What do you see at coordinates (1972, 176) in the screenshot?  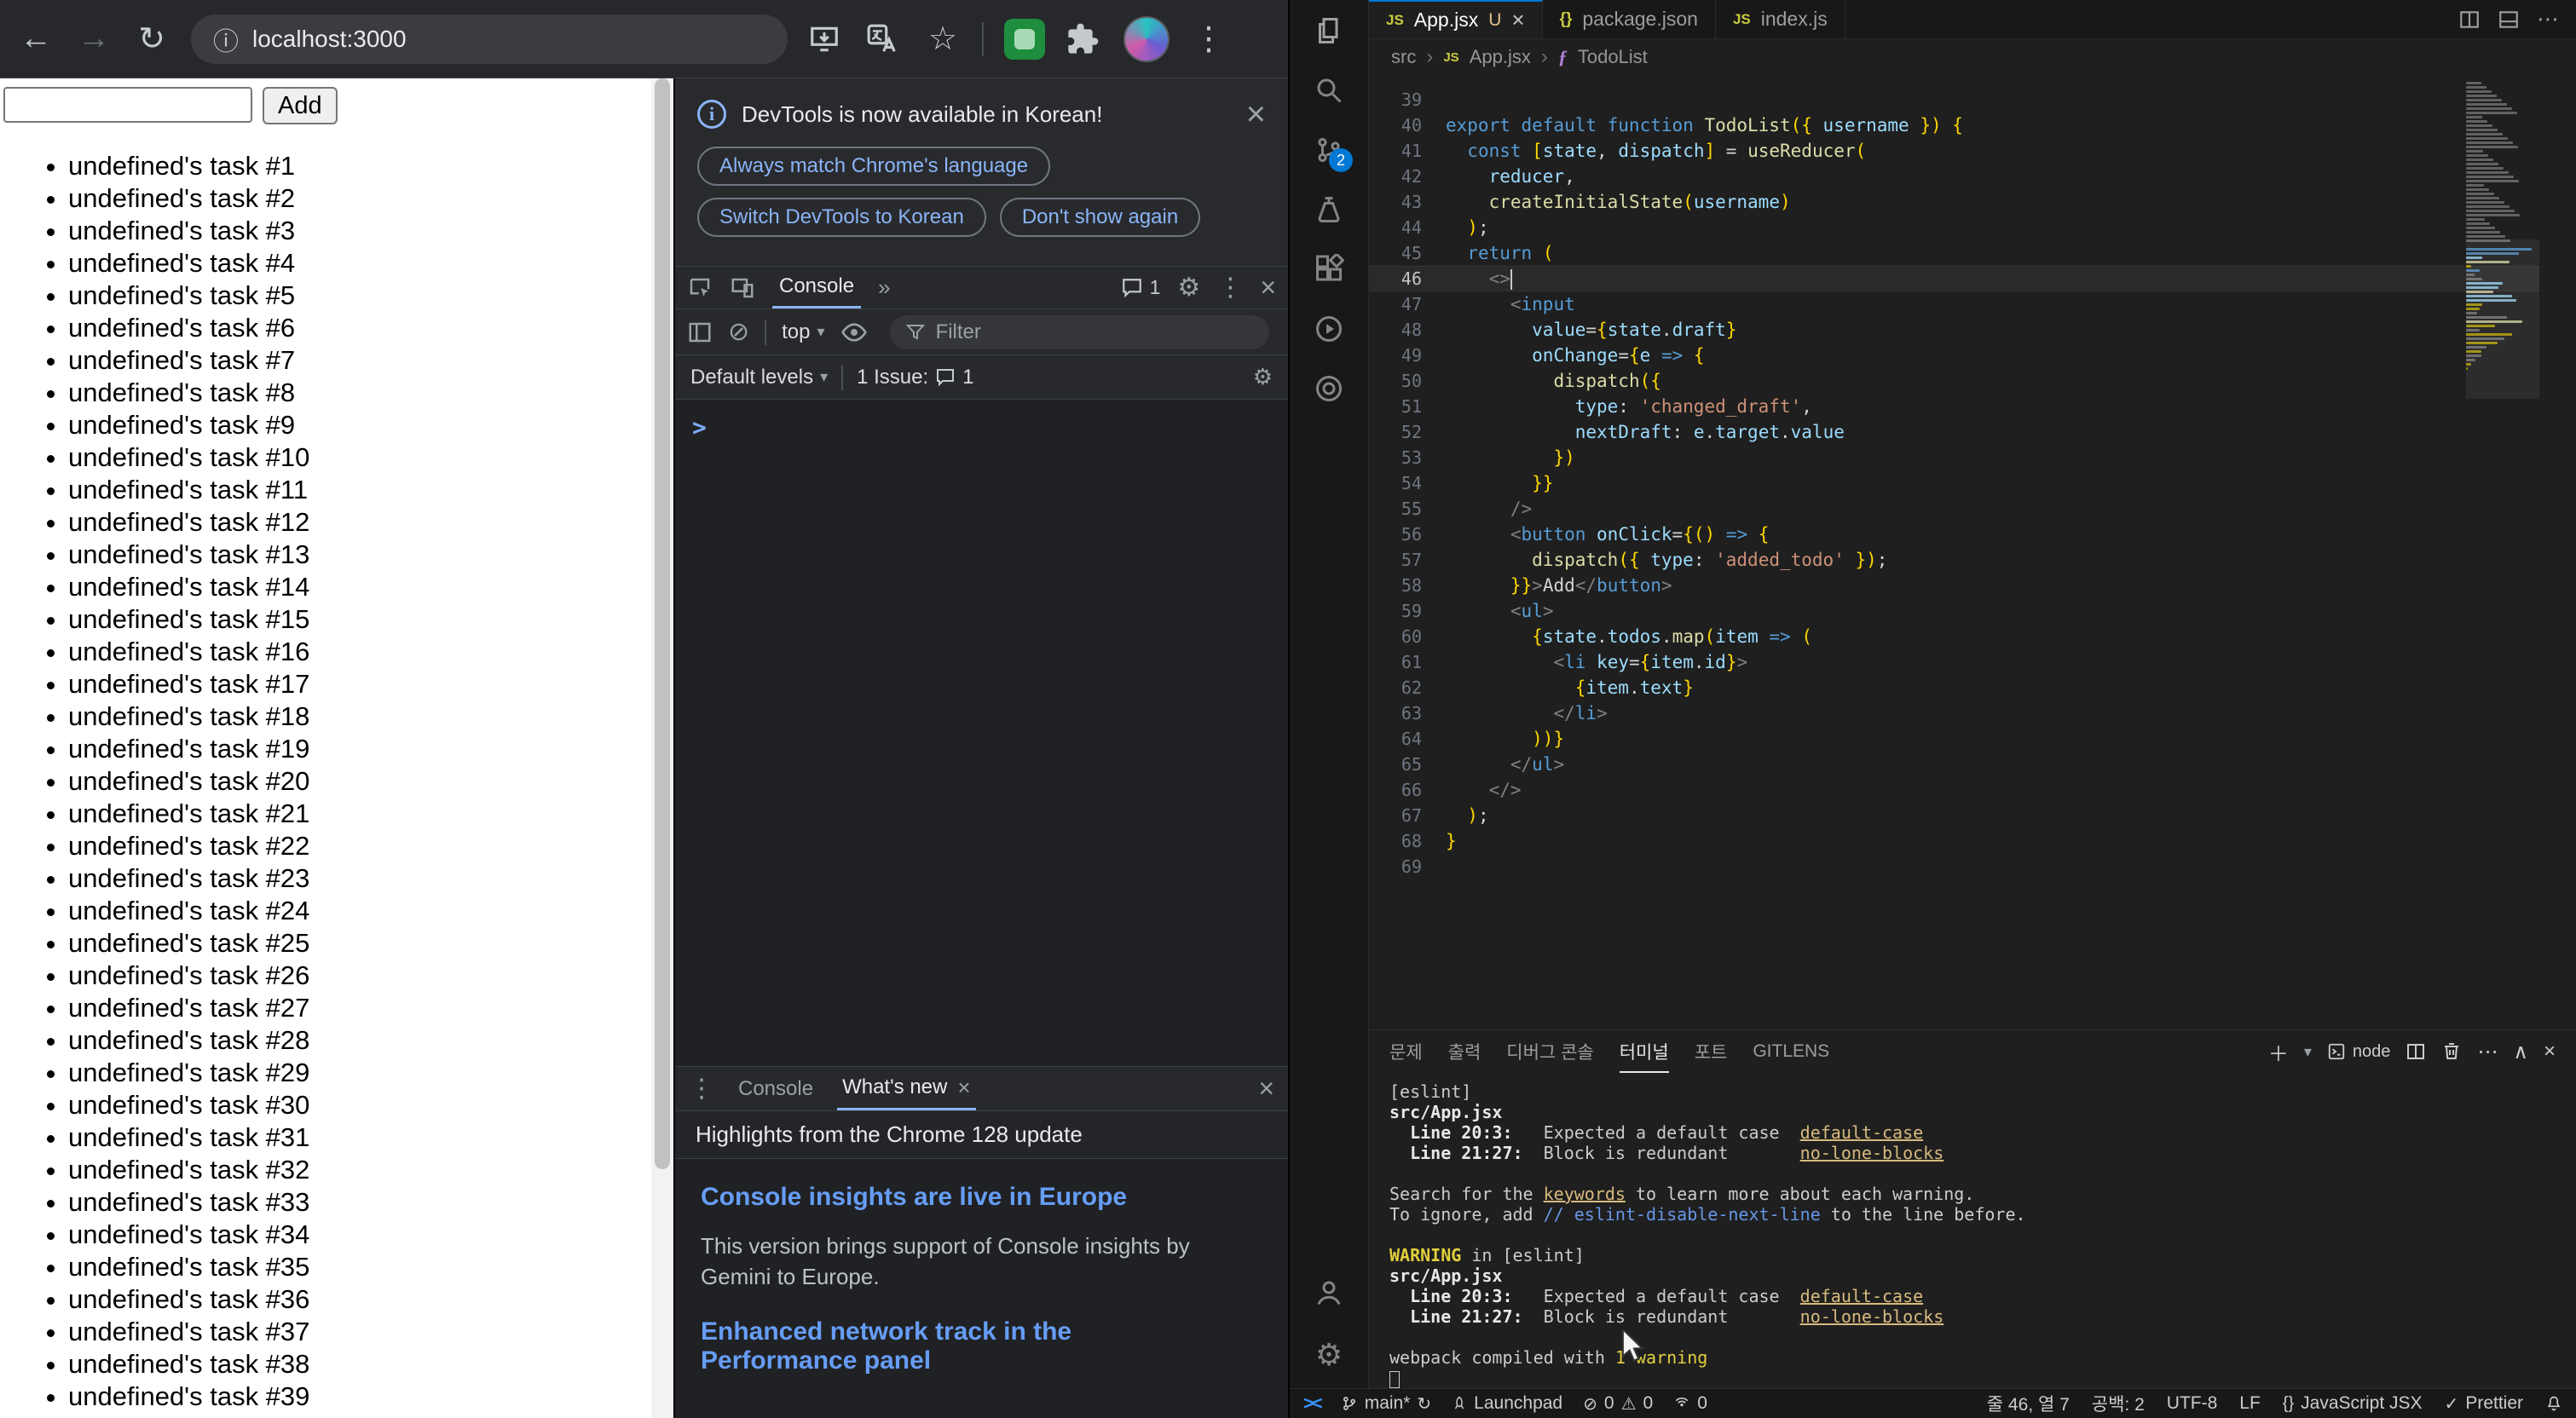 I see `code-line: 42 reducer,` at bounding box center [1972, 176].